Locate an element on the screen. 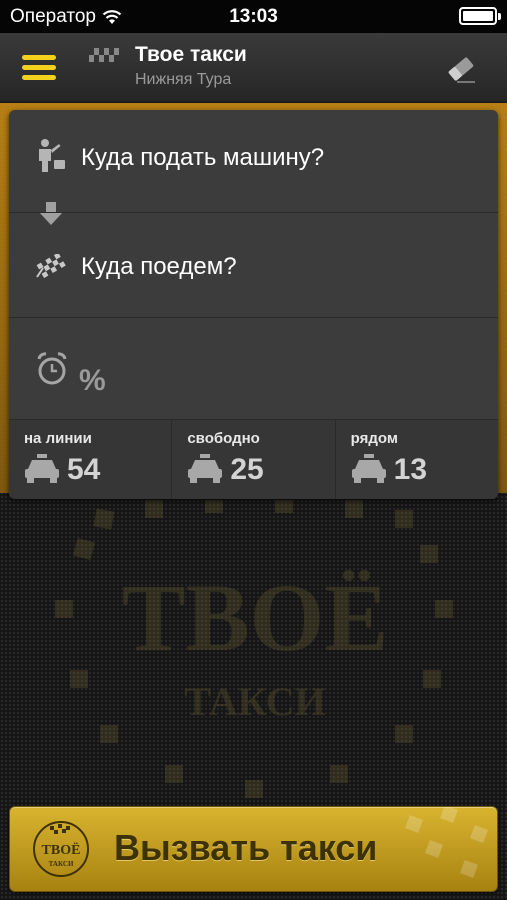  stat-label: рядом is located at coordinates (374, 438).